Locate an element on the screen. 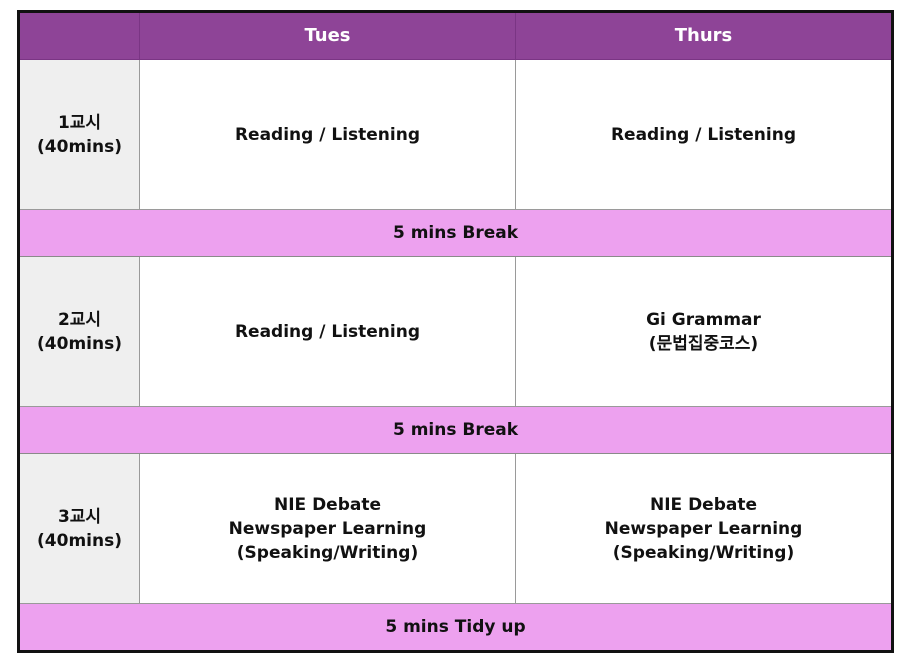 This screenshot has width=906, height=659. period-label-2: 2교시 (40mins) is located at coordinates (79, 331).